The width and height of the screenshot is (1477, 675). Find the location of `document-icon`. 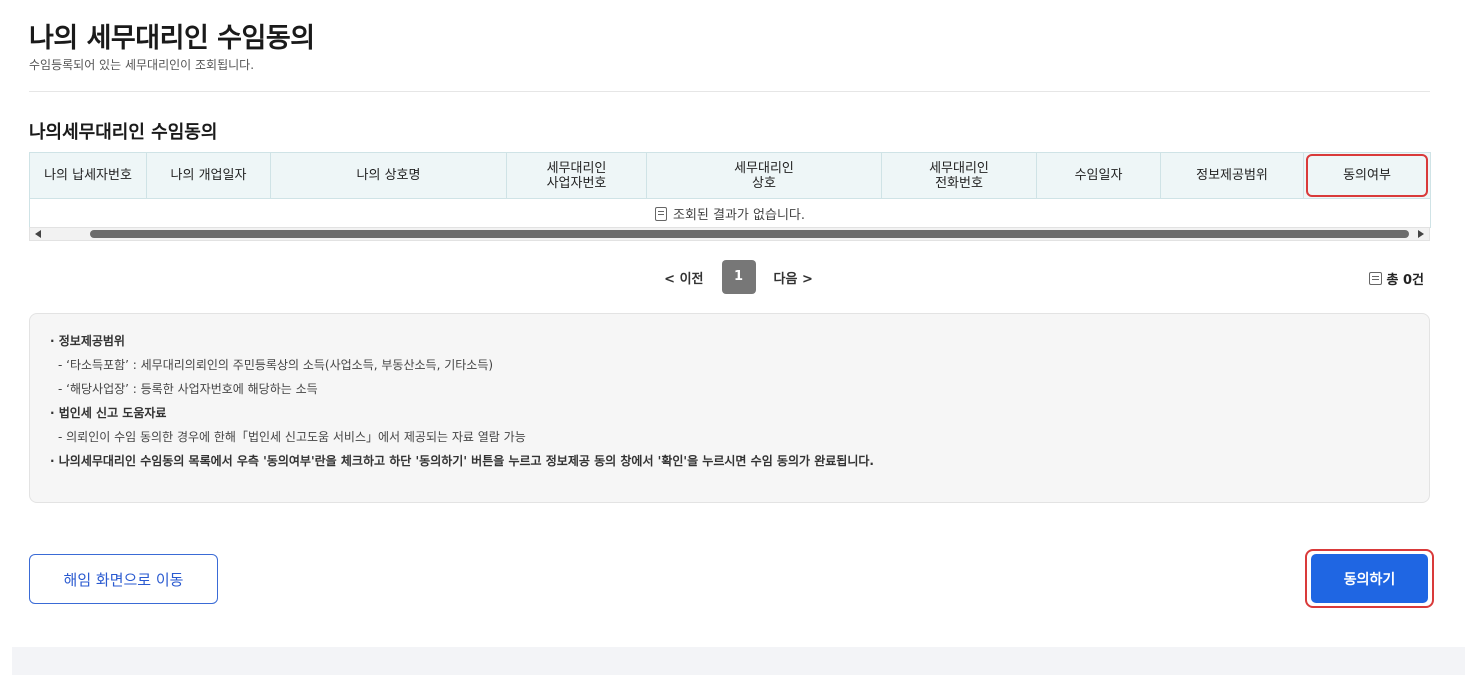

document-icon is located at coordinates (661, 213).